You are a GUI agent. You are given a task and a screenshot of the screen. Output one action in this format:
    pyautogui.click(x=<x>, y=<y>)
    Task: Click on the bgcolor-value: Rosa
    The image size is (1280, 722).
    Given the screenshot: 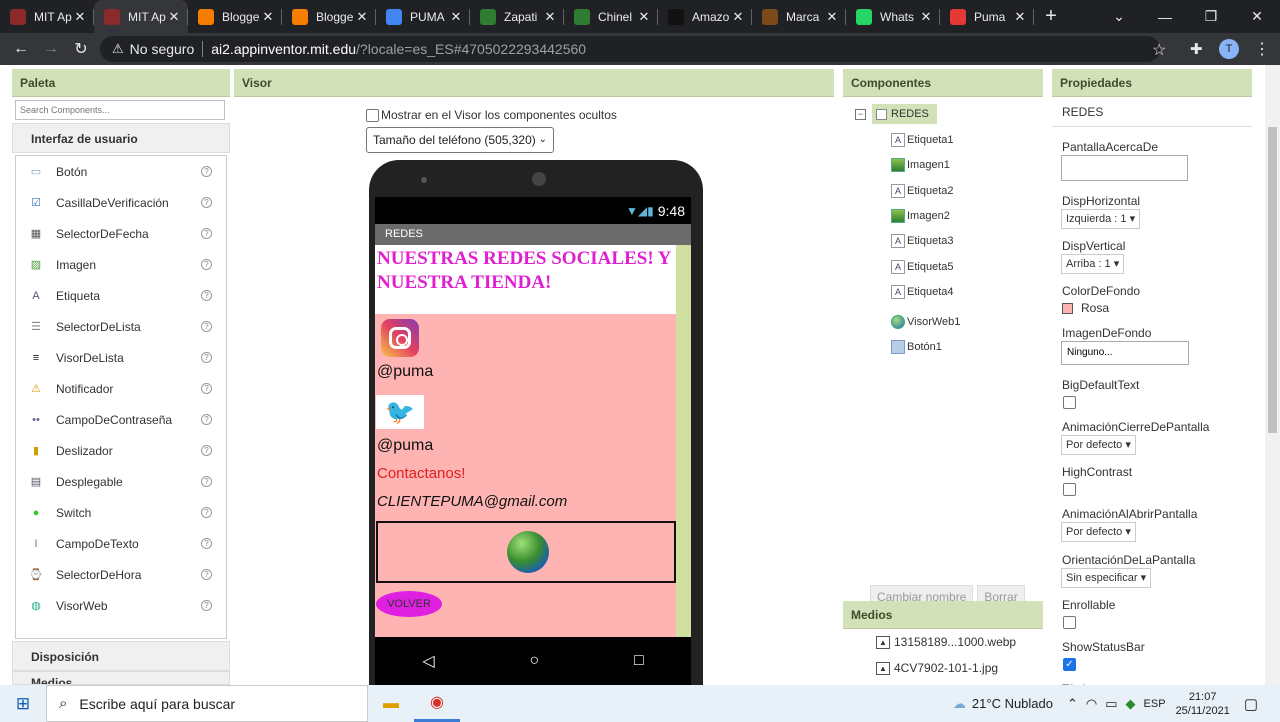 What is the action you would take?
    pyautogui.click(x=1085, y=308)
    